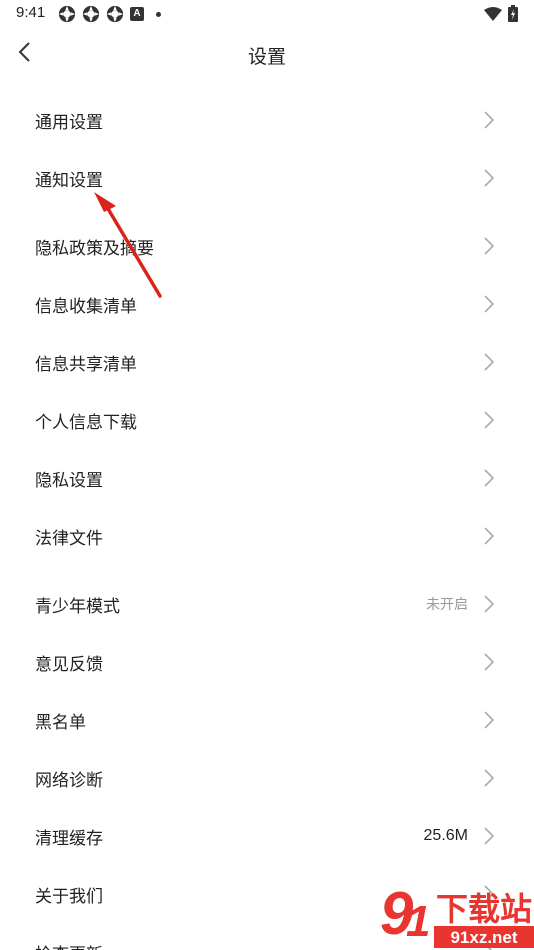 Image resolution: width=534 pixels, height=950 pixels. I want to click on settings-item-clear-cache: 清理缓存 25.6M, so click(267, 836).